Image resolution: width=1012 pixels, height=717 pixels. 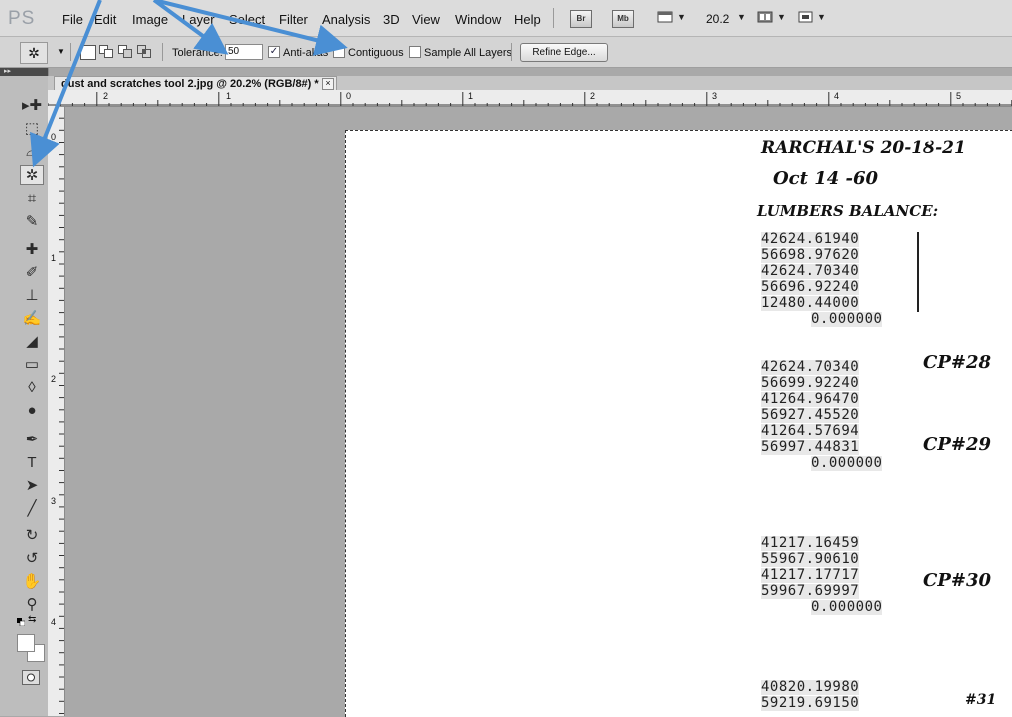 What do you see at coordinates (32, 605) in the screenshot?
I see `zoom-tool-icon: ⚲` at bounding box center [32, 605].